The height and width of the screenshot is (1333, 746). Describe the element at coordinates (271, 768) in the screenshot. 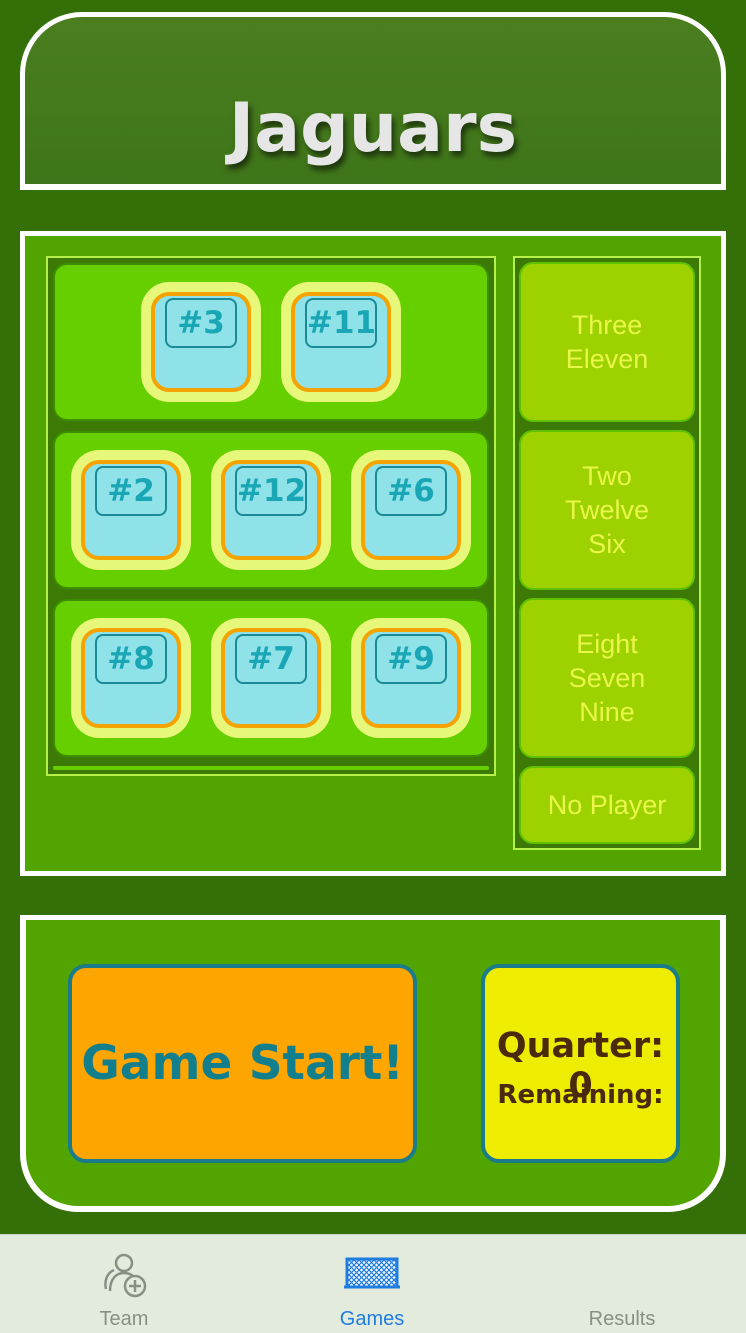

I see `lineup-divider` at that location.